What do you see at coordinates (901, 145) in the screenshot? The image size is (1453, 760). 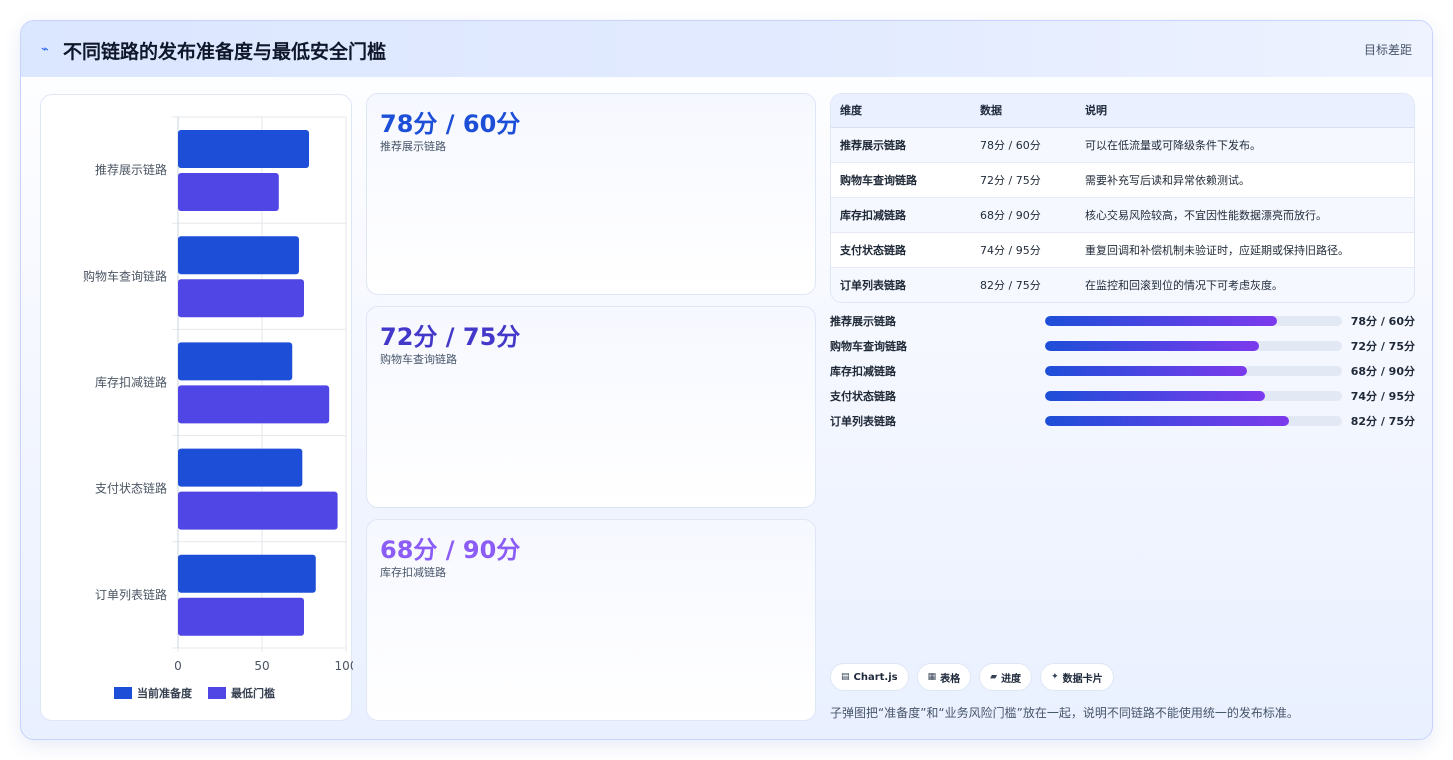 I see `table-cell: 推荐展示链路` at bounding box center [901, 145].